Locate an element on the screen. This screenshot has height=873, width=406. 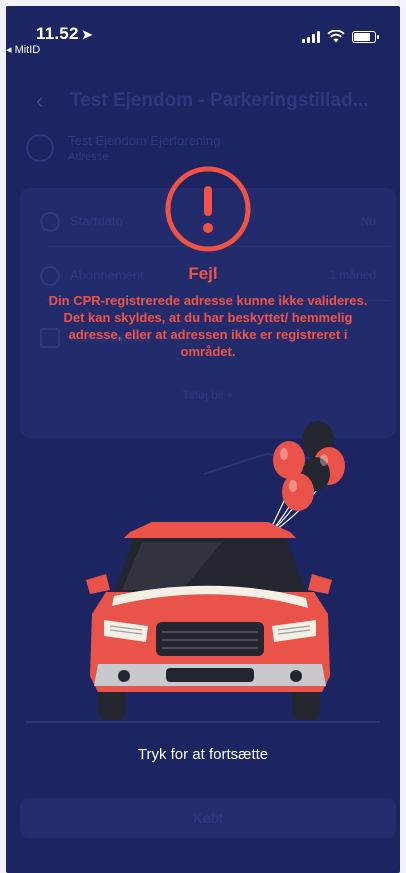
status-icons is located at coordinates (340, 36).